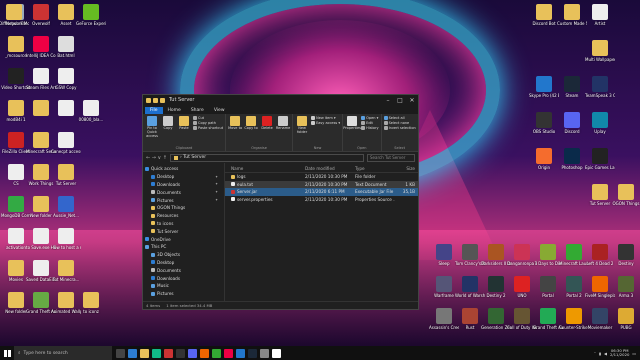  I want to click on game-shortcut: Moviemaker, so click(600, 319).